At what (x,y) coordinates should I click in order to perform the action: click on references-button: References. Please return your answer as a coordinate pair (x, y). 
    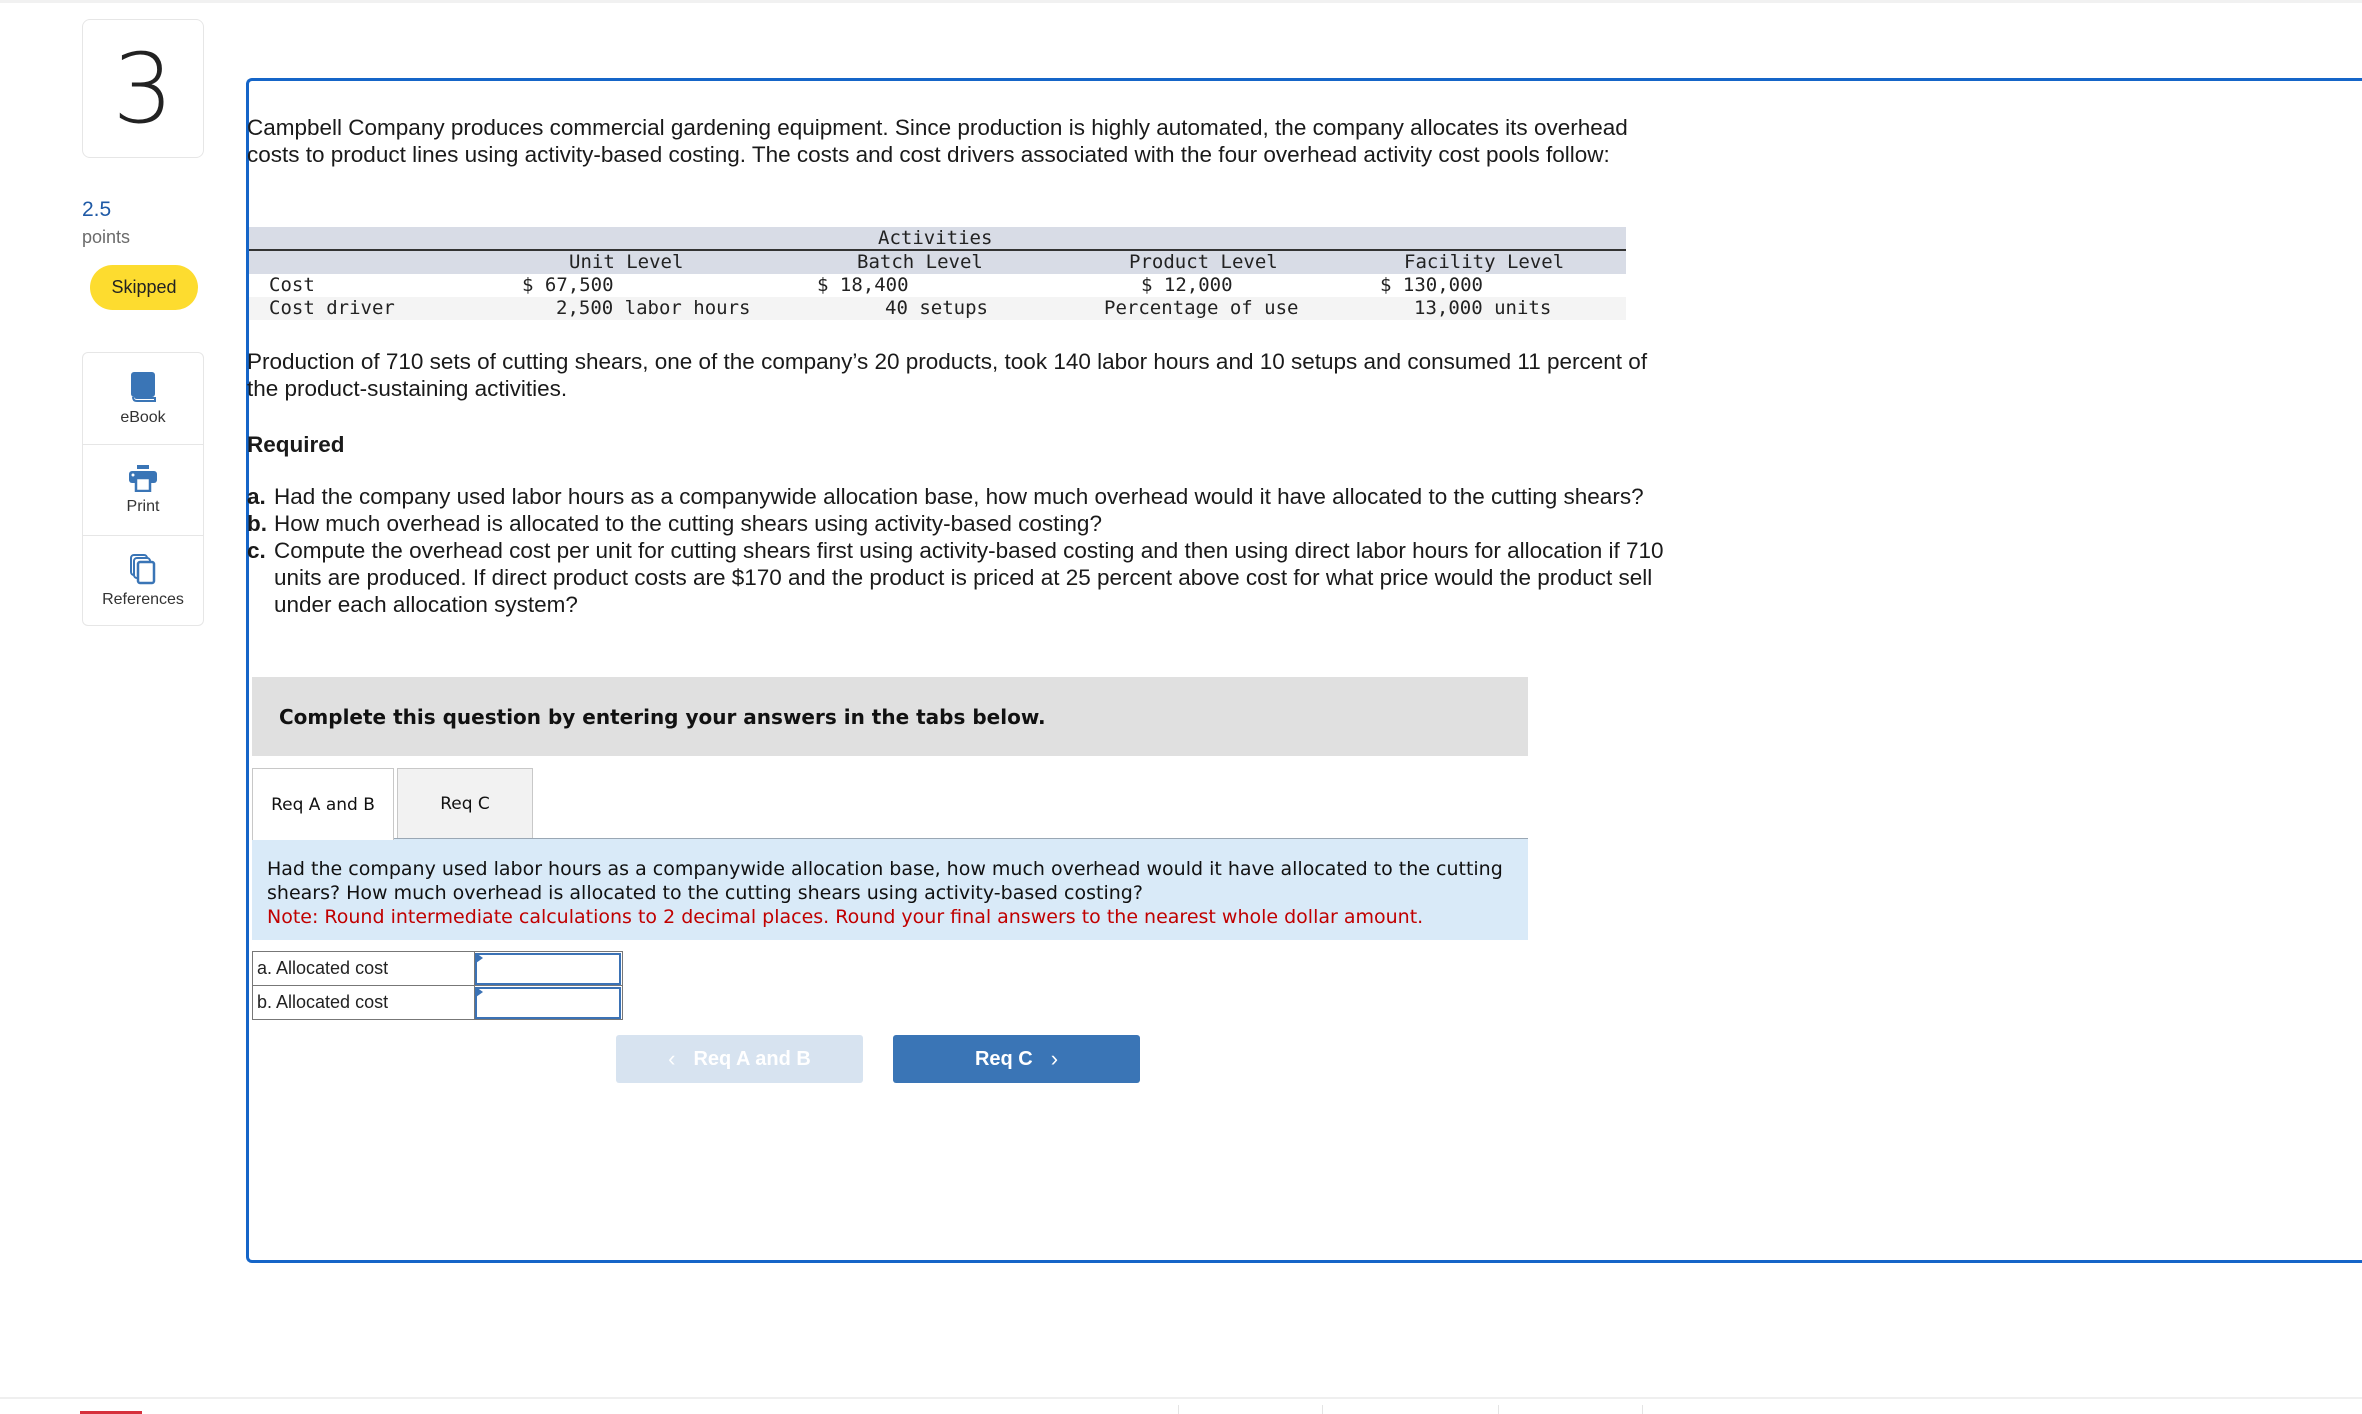
    Looking at the image, I should click on (143, 580).